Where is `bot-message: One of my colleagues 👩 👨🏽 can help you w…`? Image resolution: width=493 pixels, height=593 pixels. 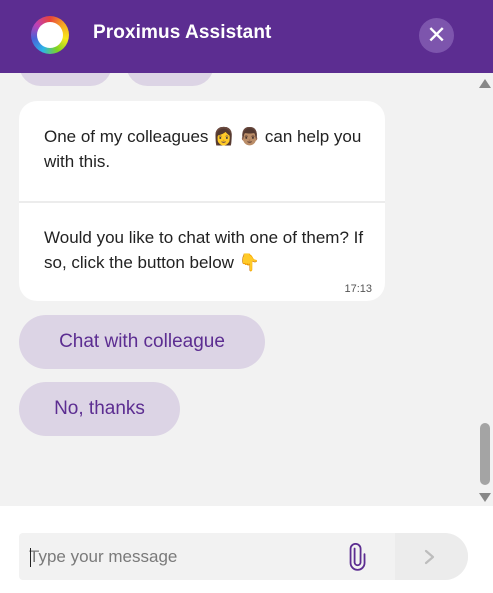
bot-message: One of my colleagues 👩 👨🏽 can help you w… is located at coordinates (202, 151).